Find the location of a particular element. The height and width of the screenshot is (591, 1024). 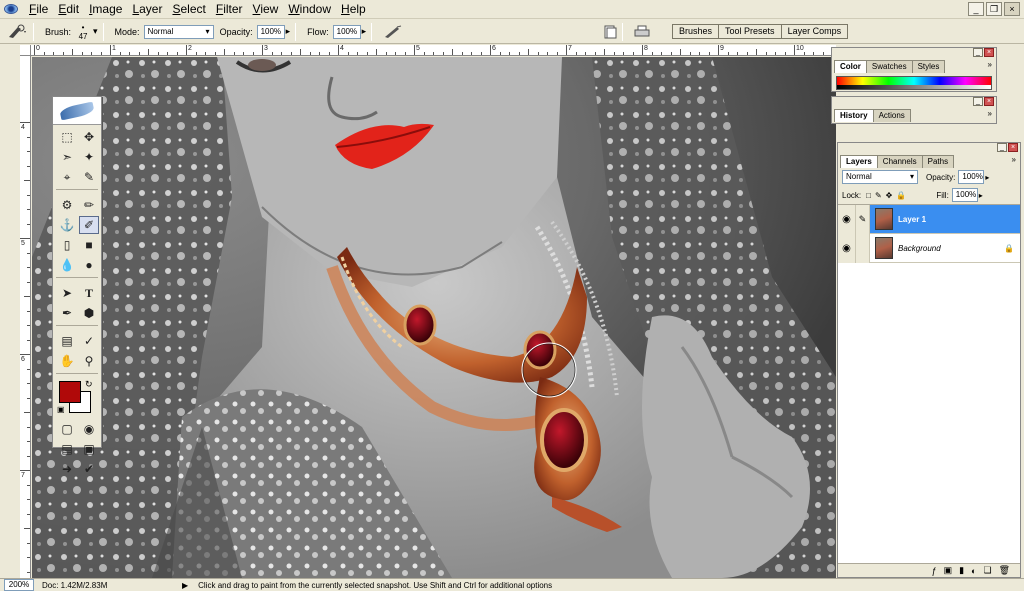

tool-preset-picker is located at coordinates (17, 32).